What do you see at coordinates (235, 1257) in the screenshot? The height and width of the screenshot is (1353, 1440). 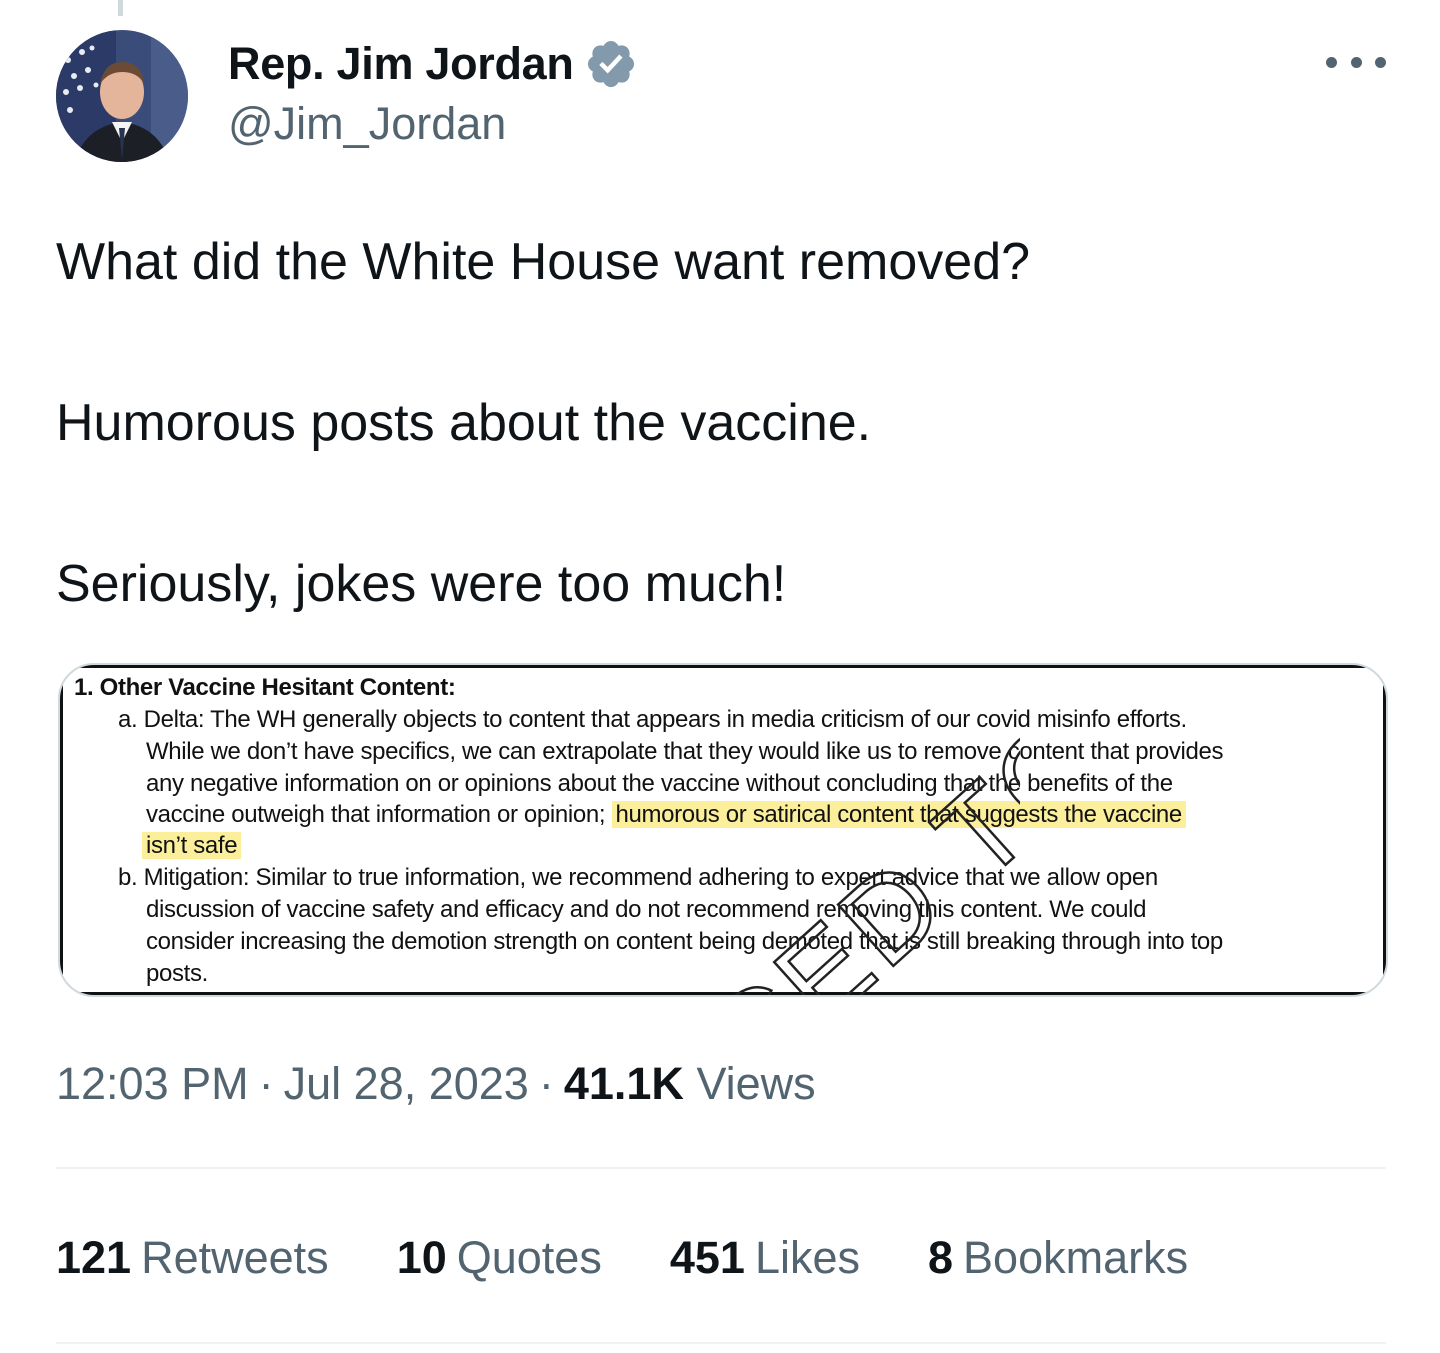 I see `stat-label: Retweets` at bounding box center [235, 1257].